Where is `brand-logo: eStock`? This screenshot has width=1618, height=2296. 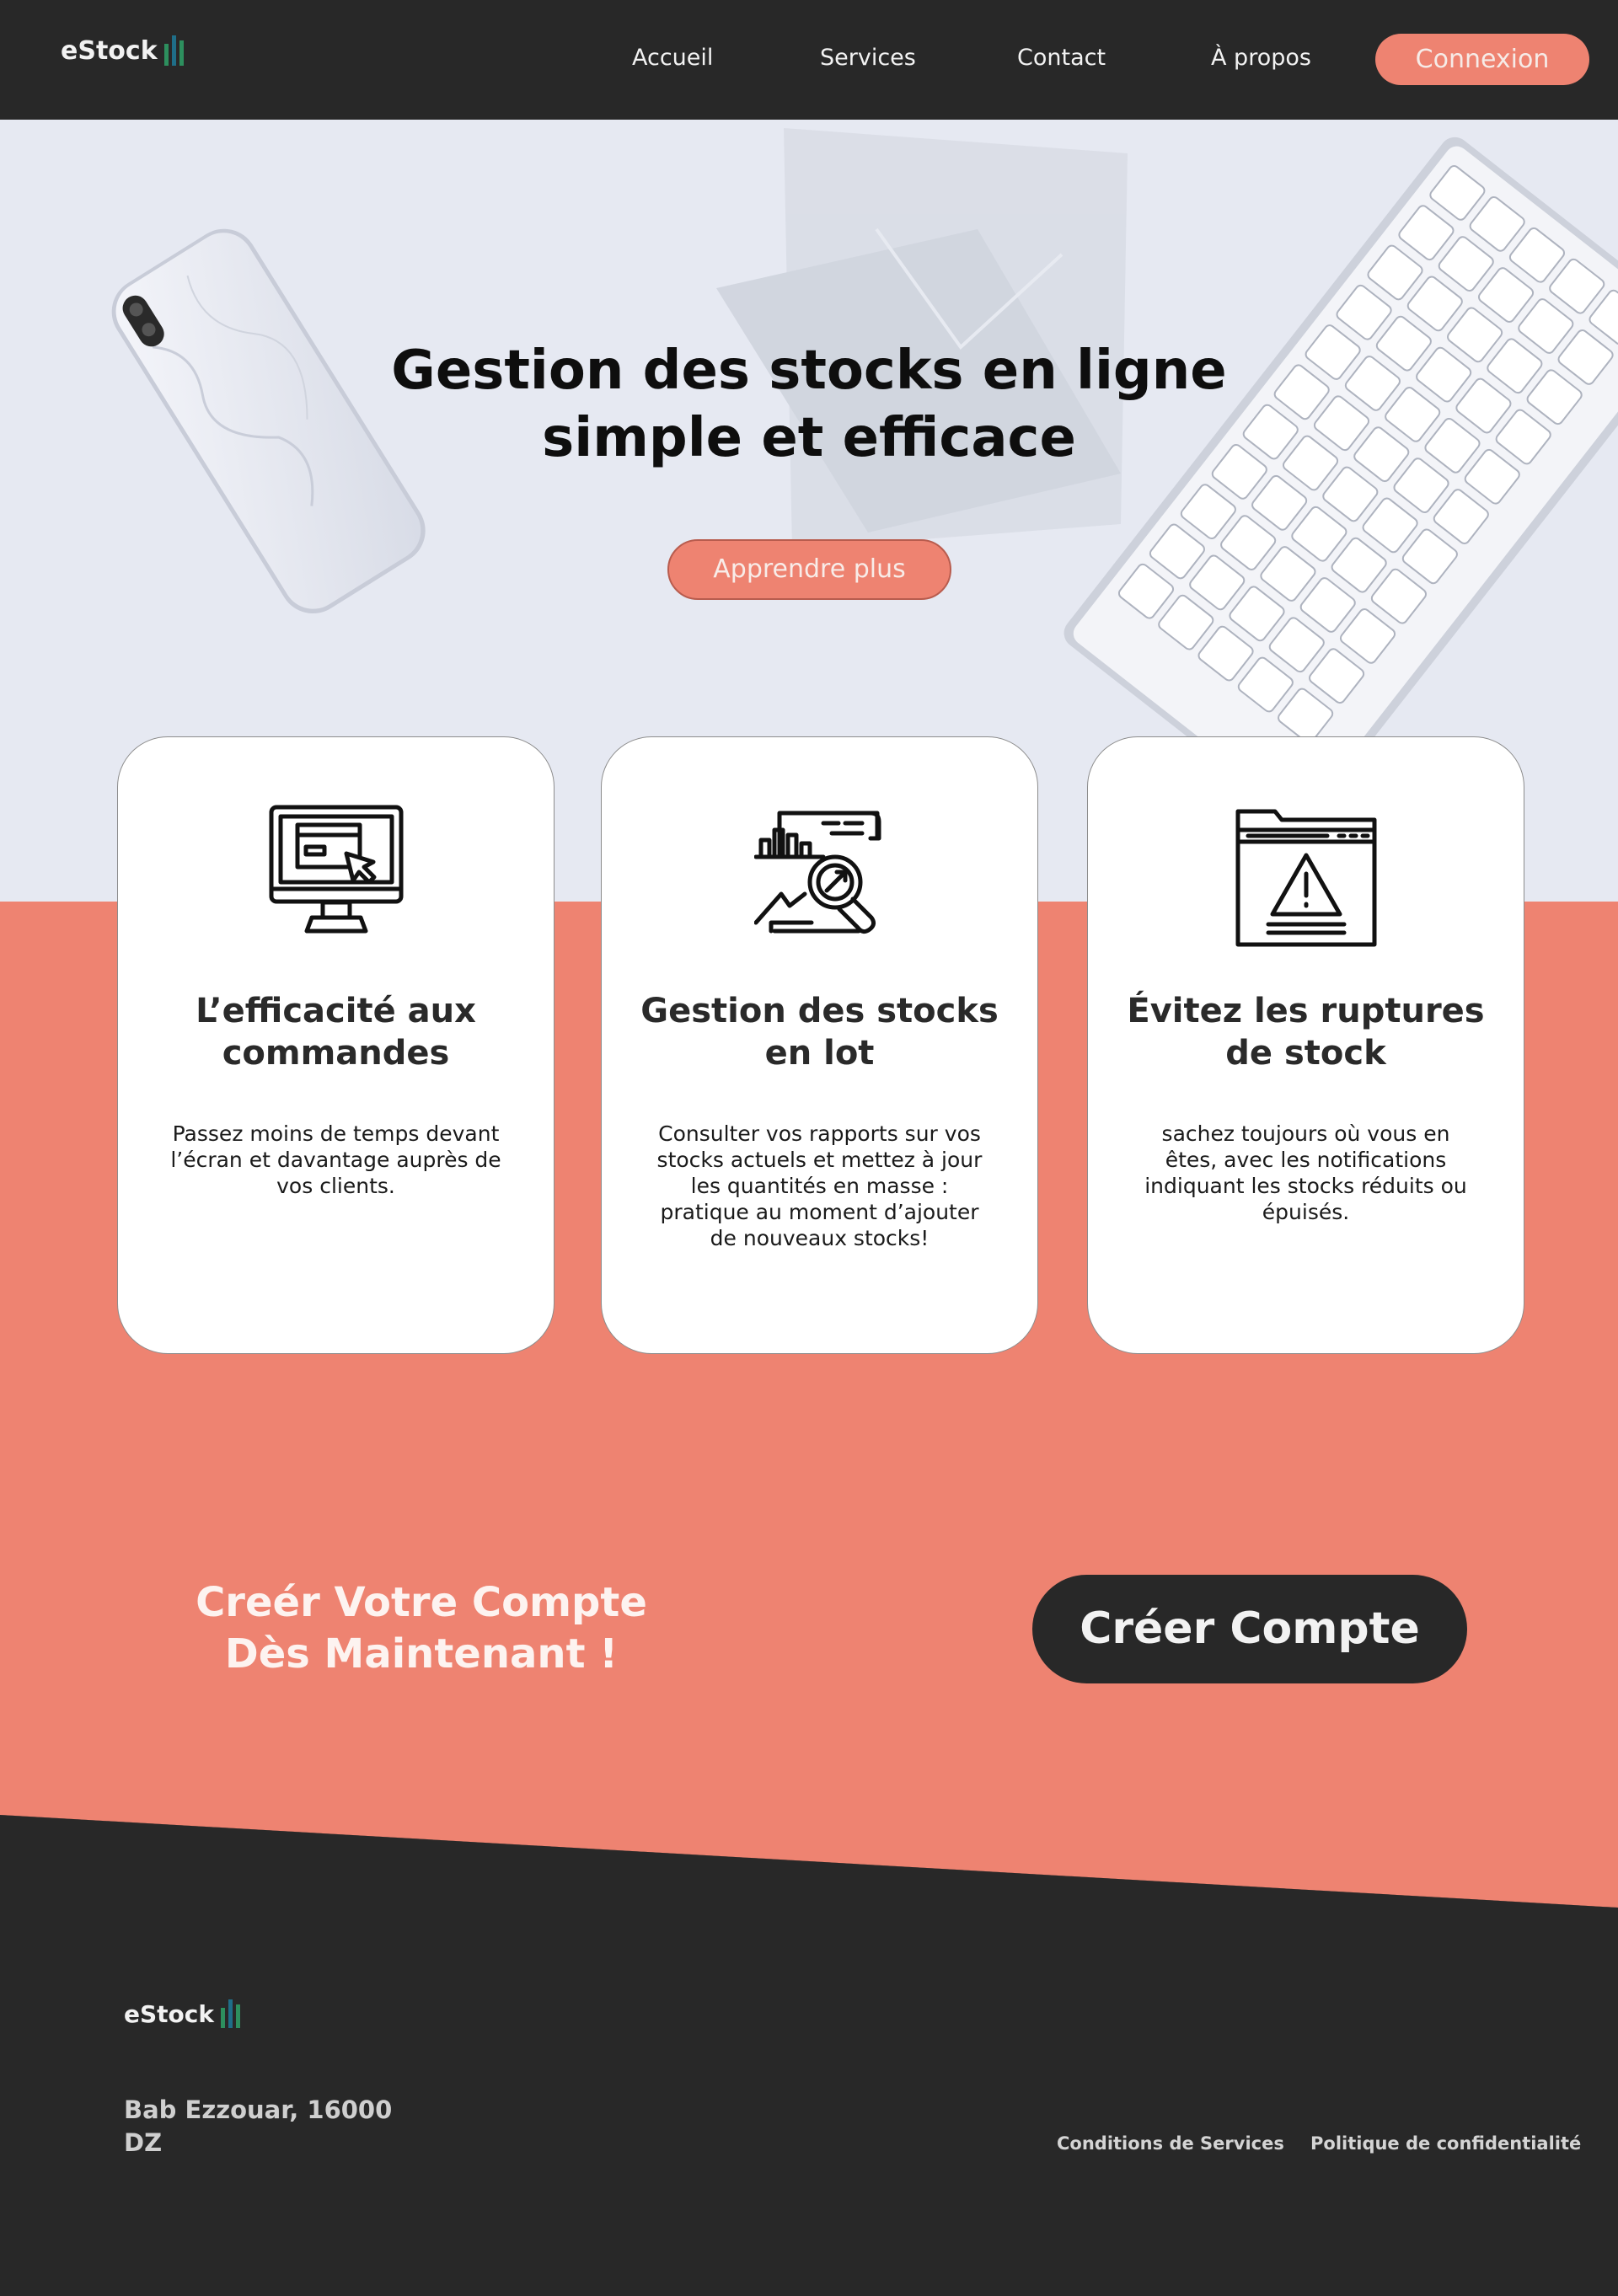 brand-logo: eStock is located at coordinates (122, 50).